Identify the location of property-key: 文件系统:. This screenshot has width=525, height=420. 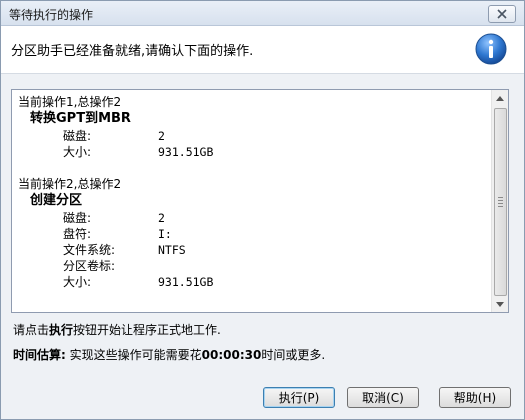
(89, 250).